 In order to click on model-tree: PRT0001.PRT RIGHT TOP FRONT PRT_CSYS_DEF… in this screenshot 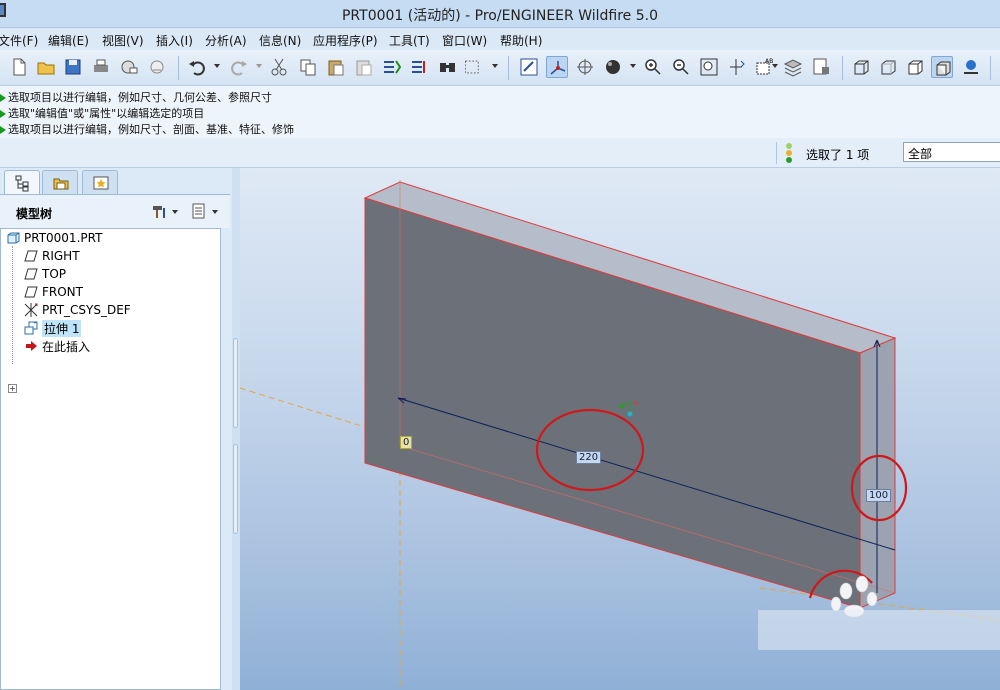, I will do `click(110, 459)`.